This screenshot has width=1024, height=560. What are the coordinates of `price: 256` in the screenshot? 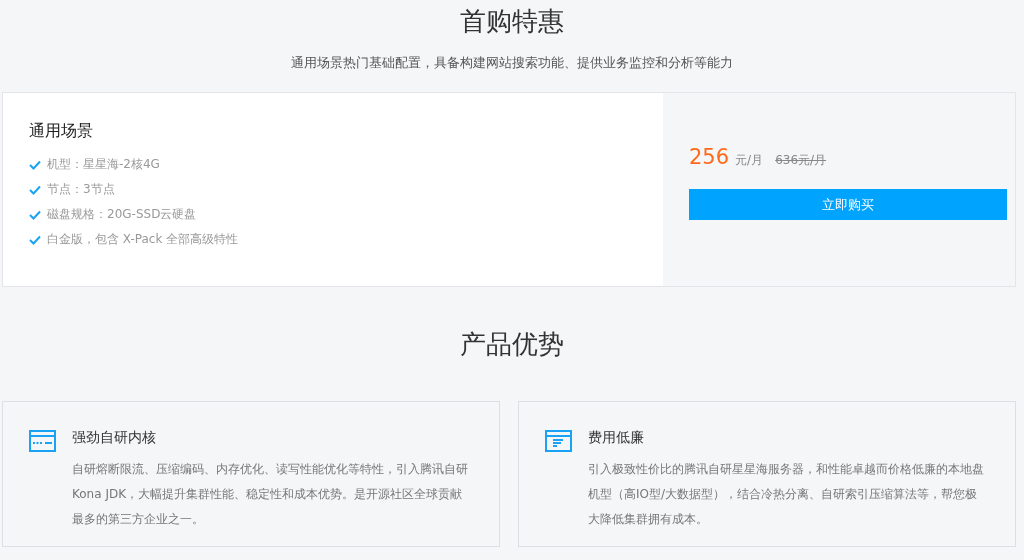 It's located at (709, 157).